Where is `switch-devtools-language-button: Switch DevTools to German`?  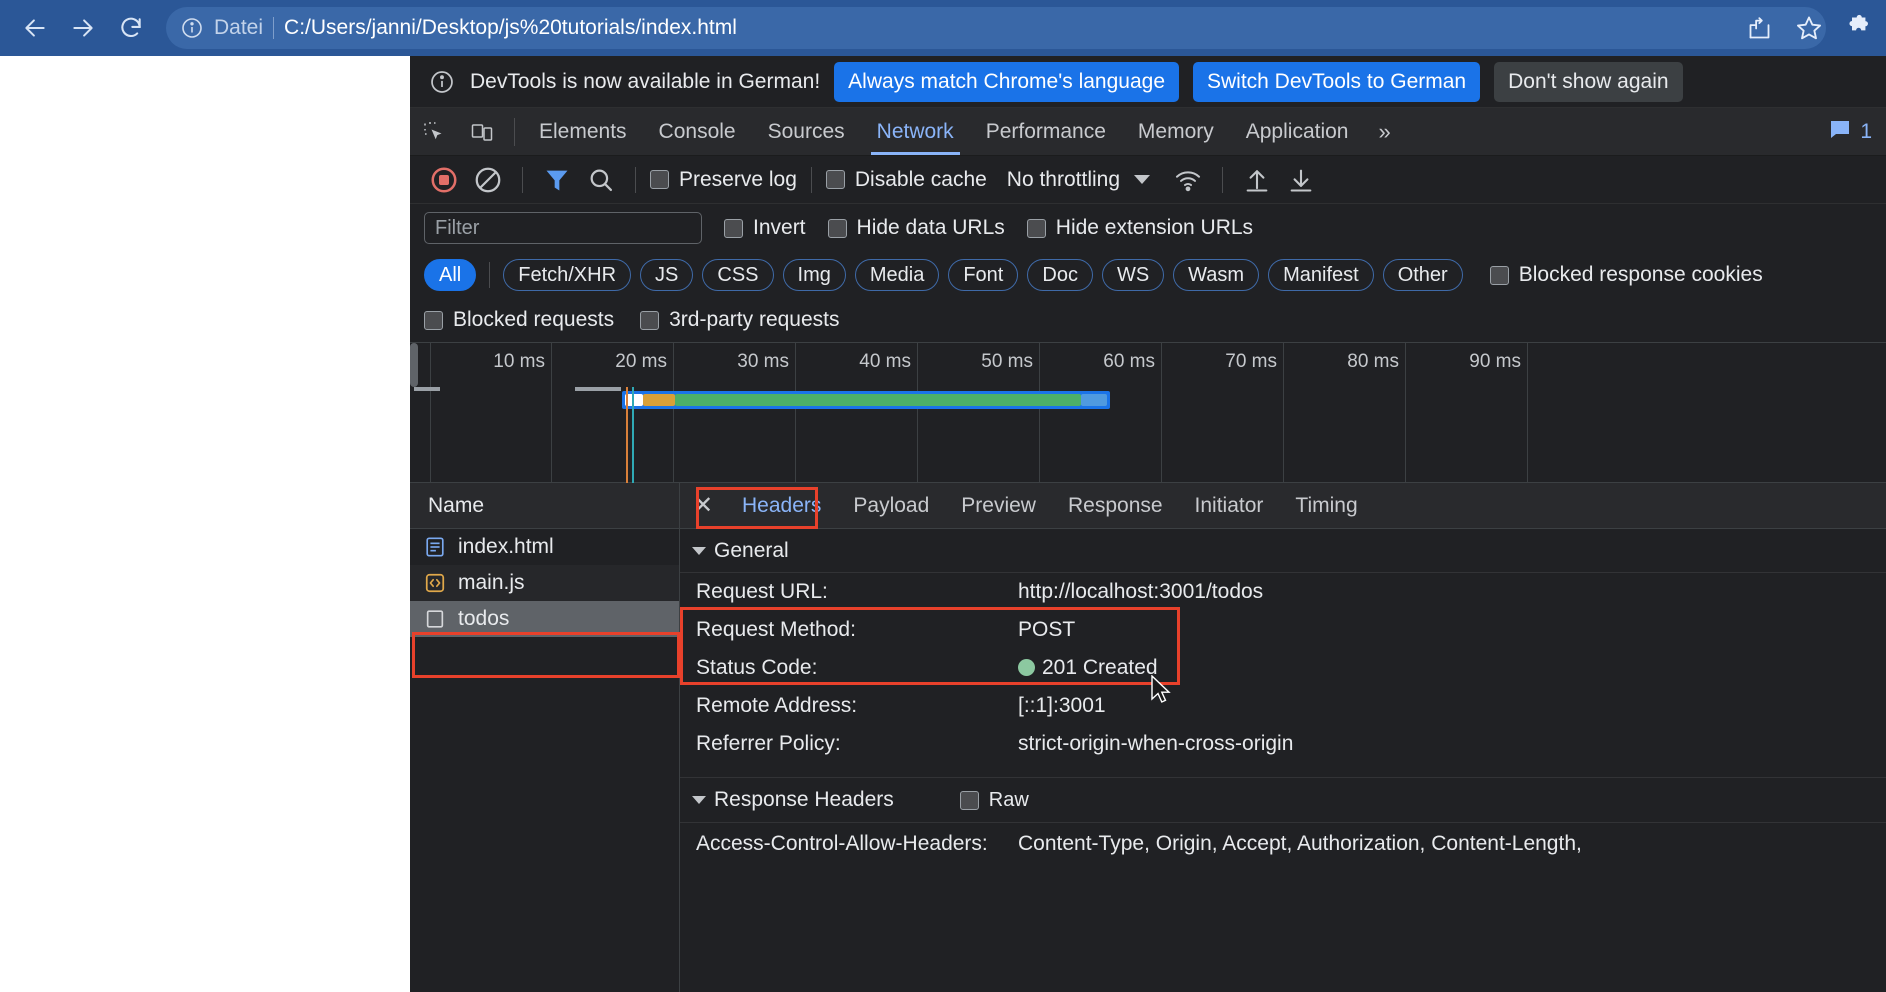
switch-devtools-language-button: Switch DevTools to German is located at coordinates (1337, 81).